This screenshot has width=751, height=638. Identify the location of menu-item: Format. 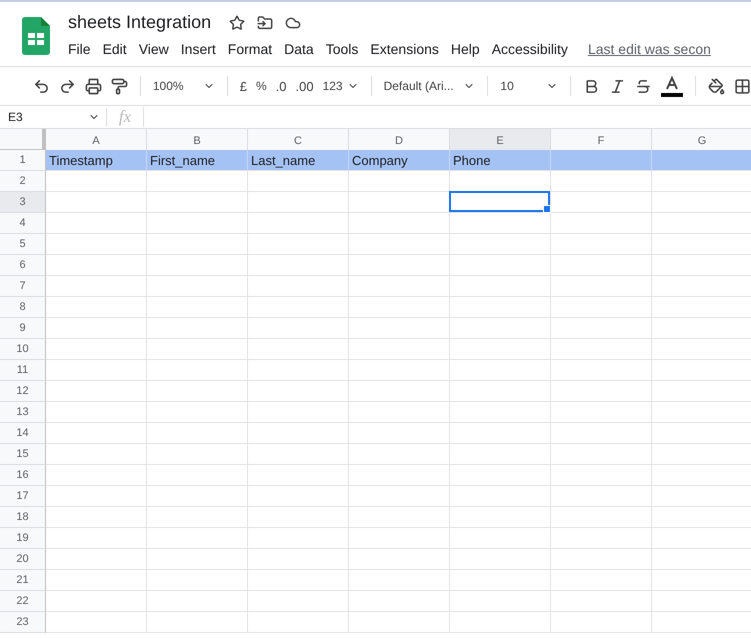
(250, 49).